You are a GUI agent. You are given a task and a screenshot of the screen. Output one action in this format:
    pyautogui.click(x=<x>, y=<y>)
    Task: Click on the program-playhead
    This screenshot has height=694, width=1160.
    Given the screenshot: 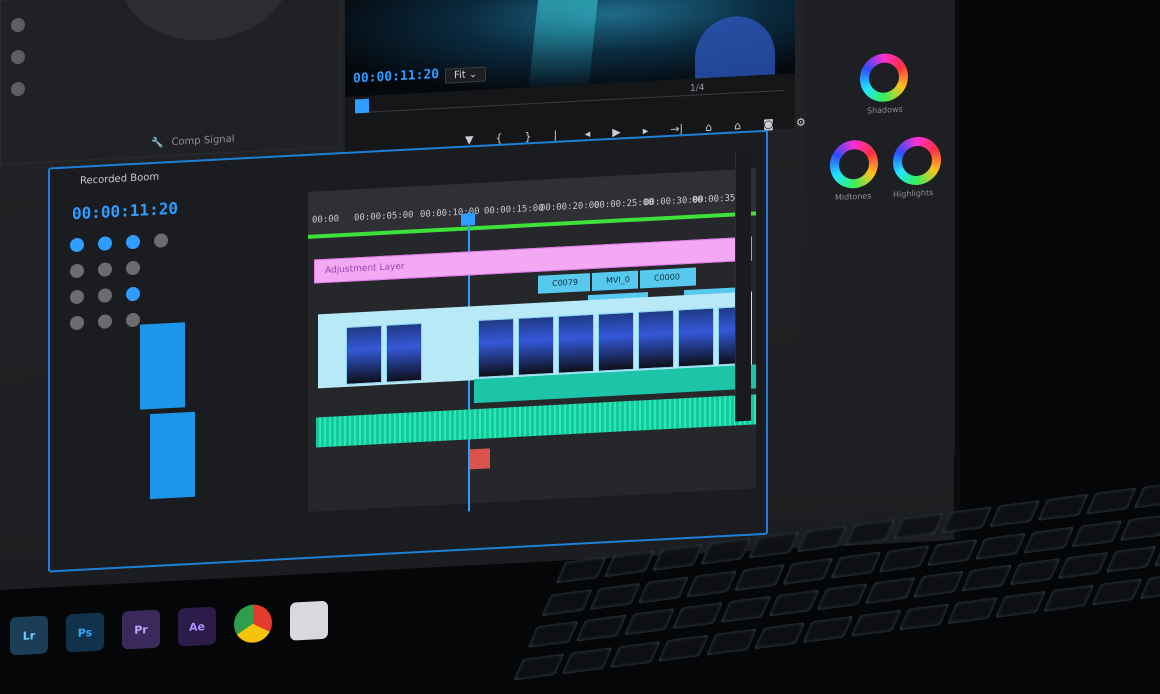 What is the action you would take?
    pyautogui.click(x=362, y=106)
    